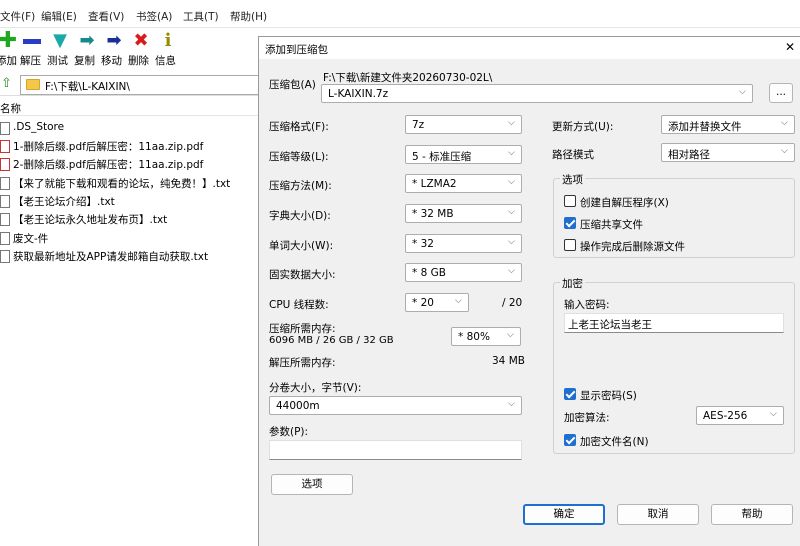 Image resolution: width=800 pixels, height=546 pixels. I want to click on file-row: 【老王论坛永久地址发布页】.txt, so click(130, 219).